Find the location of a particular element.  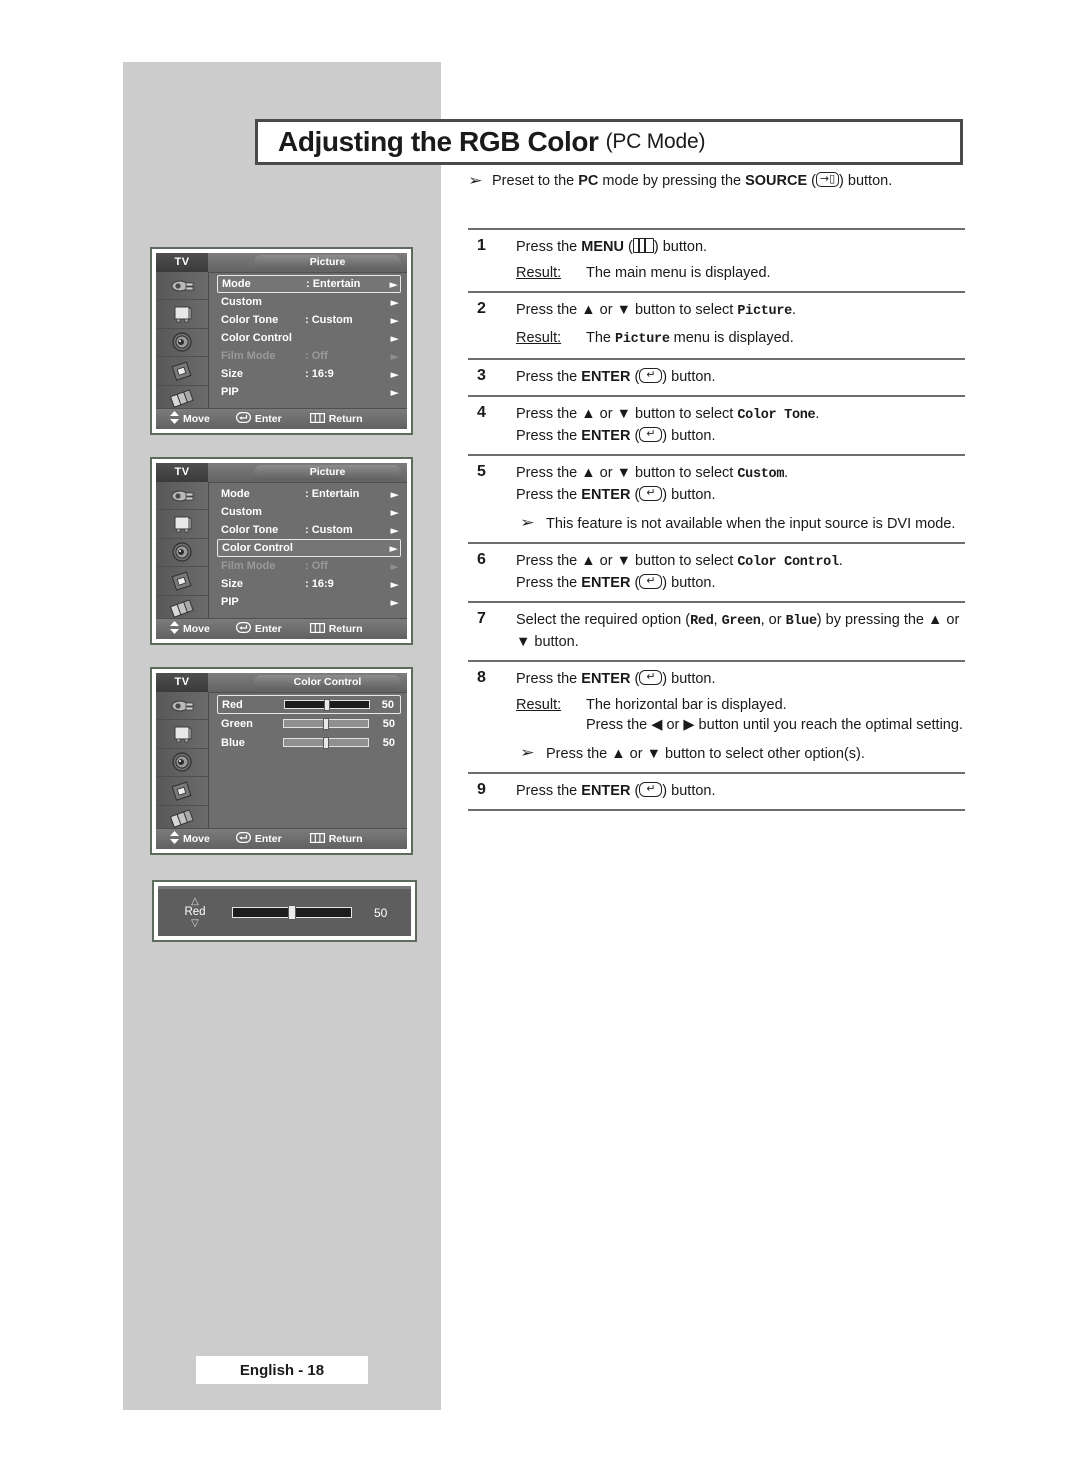

result-text: The Picture menu is displayed. is located at coordinates (690, 338).